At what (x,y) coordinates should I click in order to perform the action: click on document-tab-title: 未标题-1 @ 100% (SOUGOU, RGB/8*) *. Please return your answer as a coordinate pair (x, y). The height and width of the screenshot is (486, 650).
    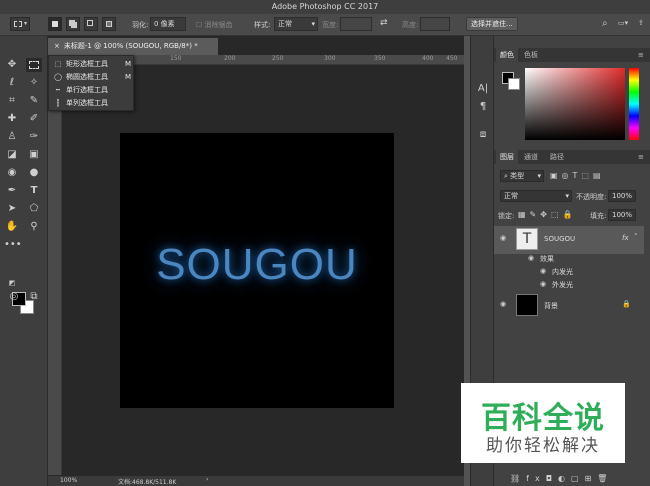
    Looking at the image, I should click on (130, 46).